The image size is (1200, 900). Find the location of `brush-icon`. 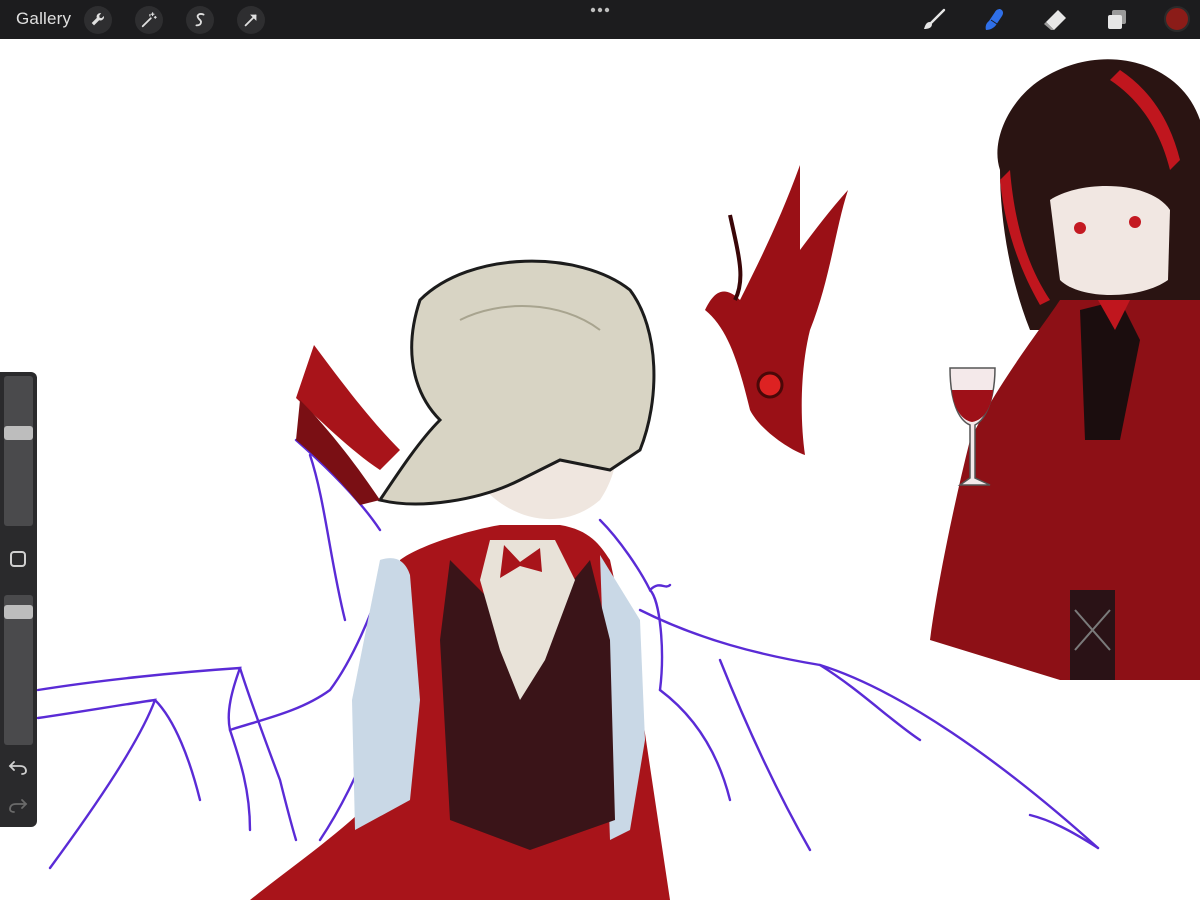

brush-icon is located at coordinates (934, 20).